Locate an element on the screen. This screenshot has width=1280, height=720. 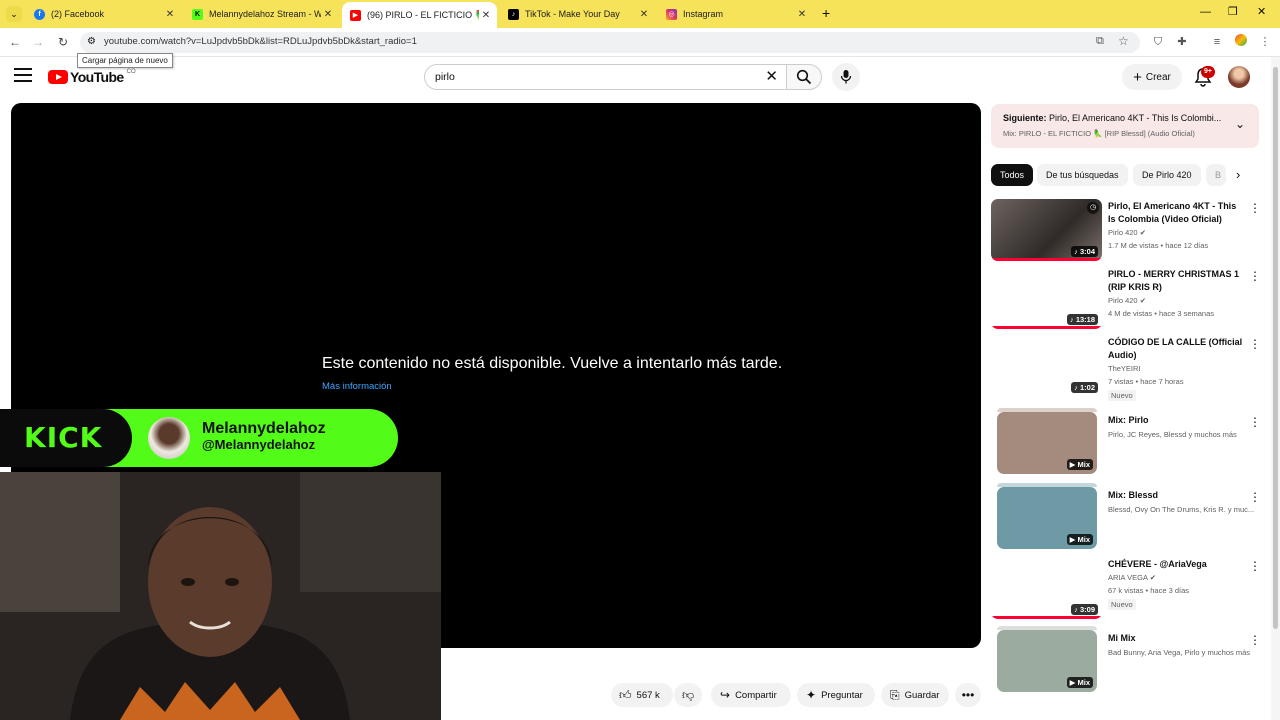
duration-badge: ♪ 1:02 is located at coordinates (1084, 387).